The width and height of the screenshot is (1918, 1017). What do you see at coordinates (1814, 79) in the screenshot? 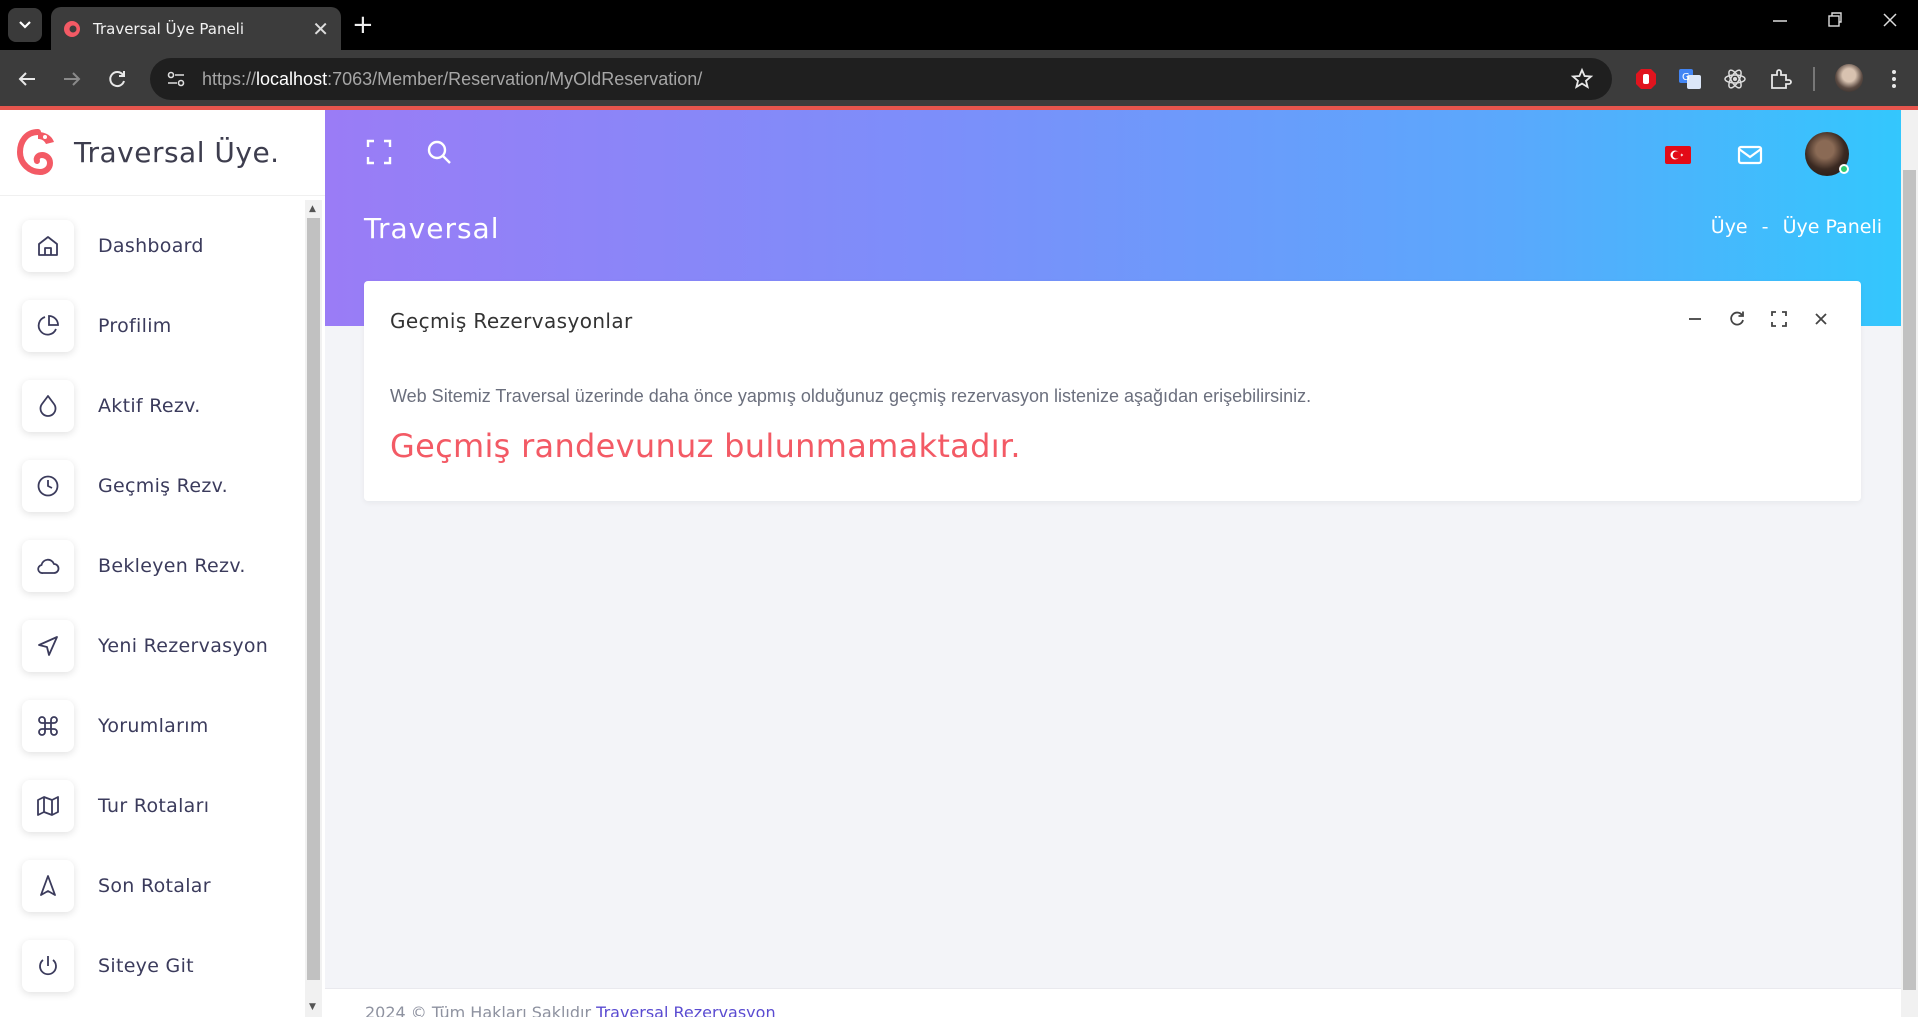
I see `toolbar-divider` at bounding box center [1814, 79].